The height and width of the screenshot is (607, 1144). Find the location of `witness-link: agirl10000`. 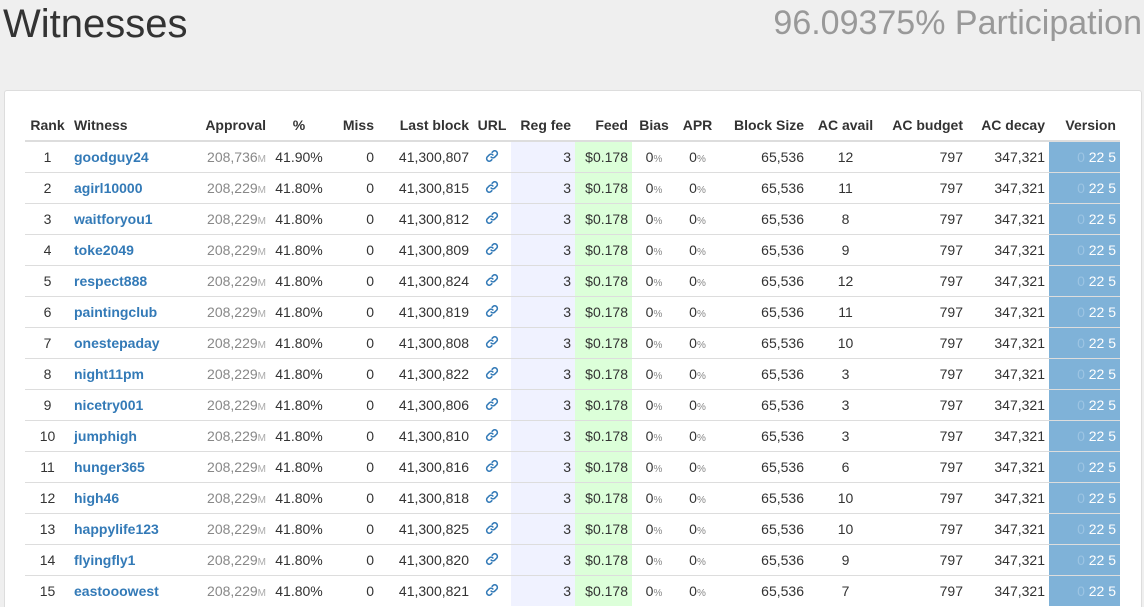

witness-link: agirl10000 is located at coordinates (108, 188).